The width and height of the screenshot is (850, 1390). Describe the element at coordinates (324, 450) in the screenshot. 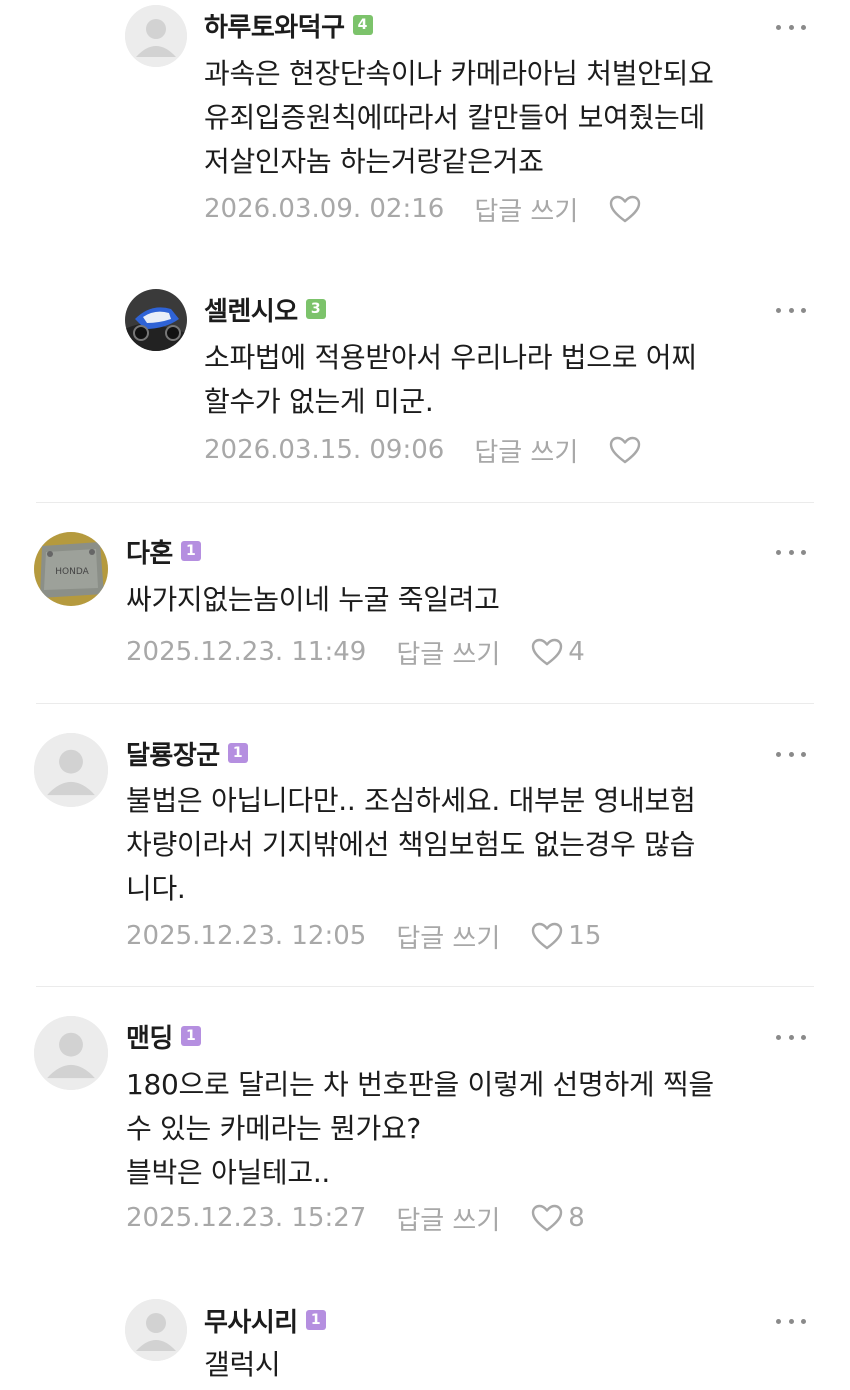

I see `comment-date: 2026.03.15. 09:06` at that location.